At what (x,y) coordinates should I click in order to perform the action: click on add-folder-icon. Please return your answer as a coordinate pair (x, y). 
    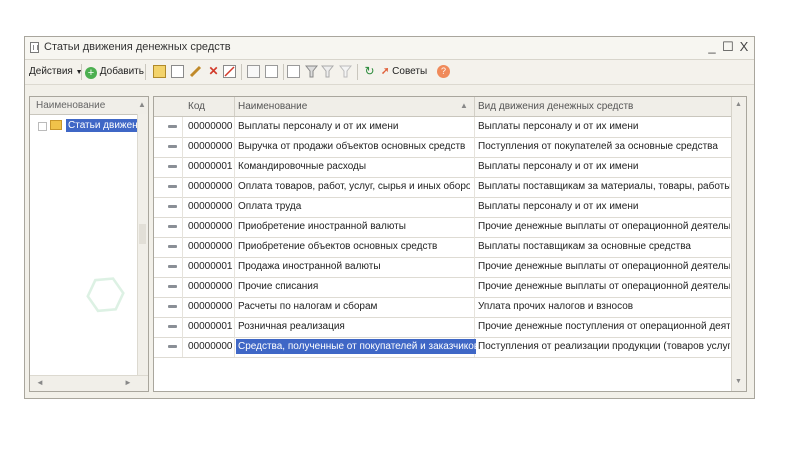
    Looking at the image, I should click on (159, 71).